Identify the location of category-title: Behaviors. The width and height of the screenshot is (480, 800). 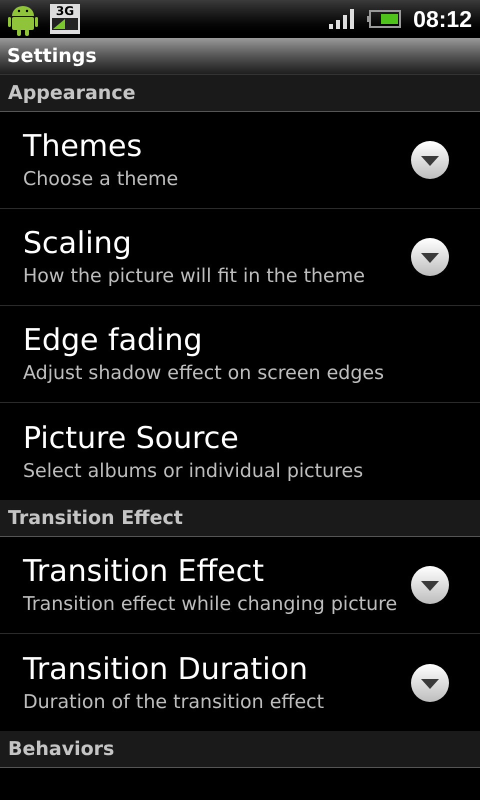
(61, 749).